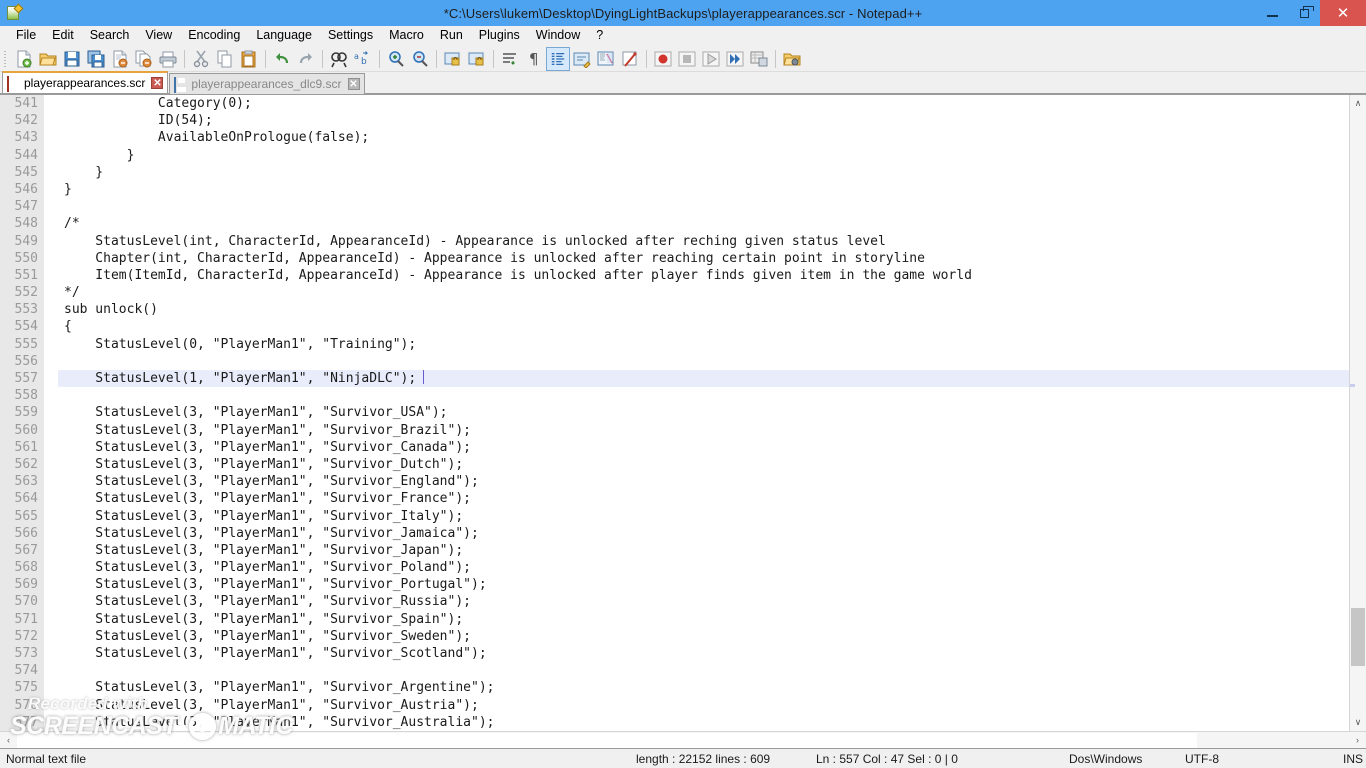 This screenshot has height=768, width=1366. What do you see at coordinates (353, 84) in the screenshot?
I see `tab-close-icon: ✕` at bounding box center [353, 84].